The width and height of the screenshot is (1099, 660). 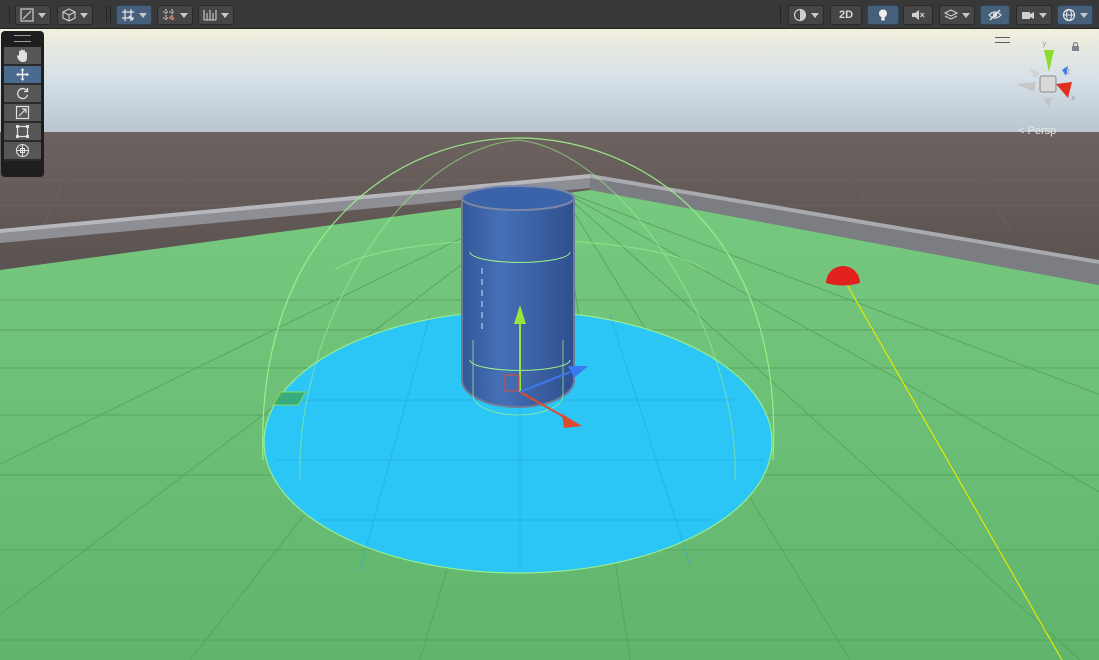 What do you see at coordinates (1073, 97) in the screenshot?
I see `gizmo-axis-x-label: x` at bounding box center [1073, 97].